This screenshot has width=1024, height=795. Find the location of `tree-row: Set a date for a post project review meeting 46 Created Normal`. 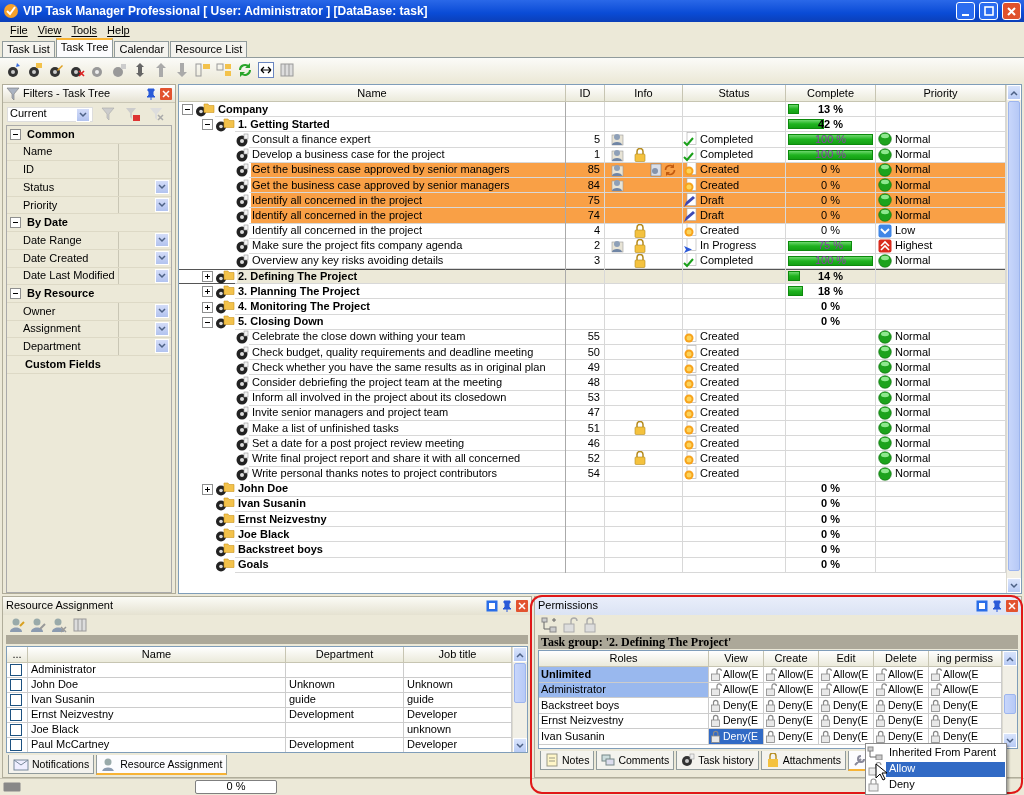

tree-row: Set a date for a post project review meeting 46 Created Normal is located at coordinates (592, 444).